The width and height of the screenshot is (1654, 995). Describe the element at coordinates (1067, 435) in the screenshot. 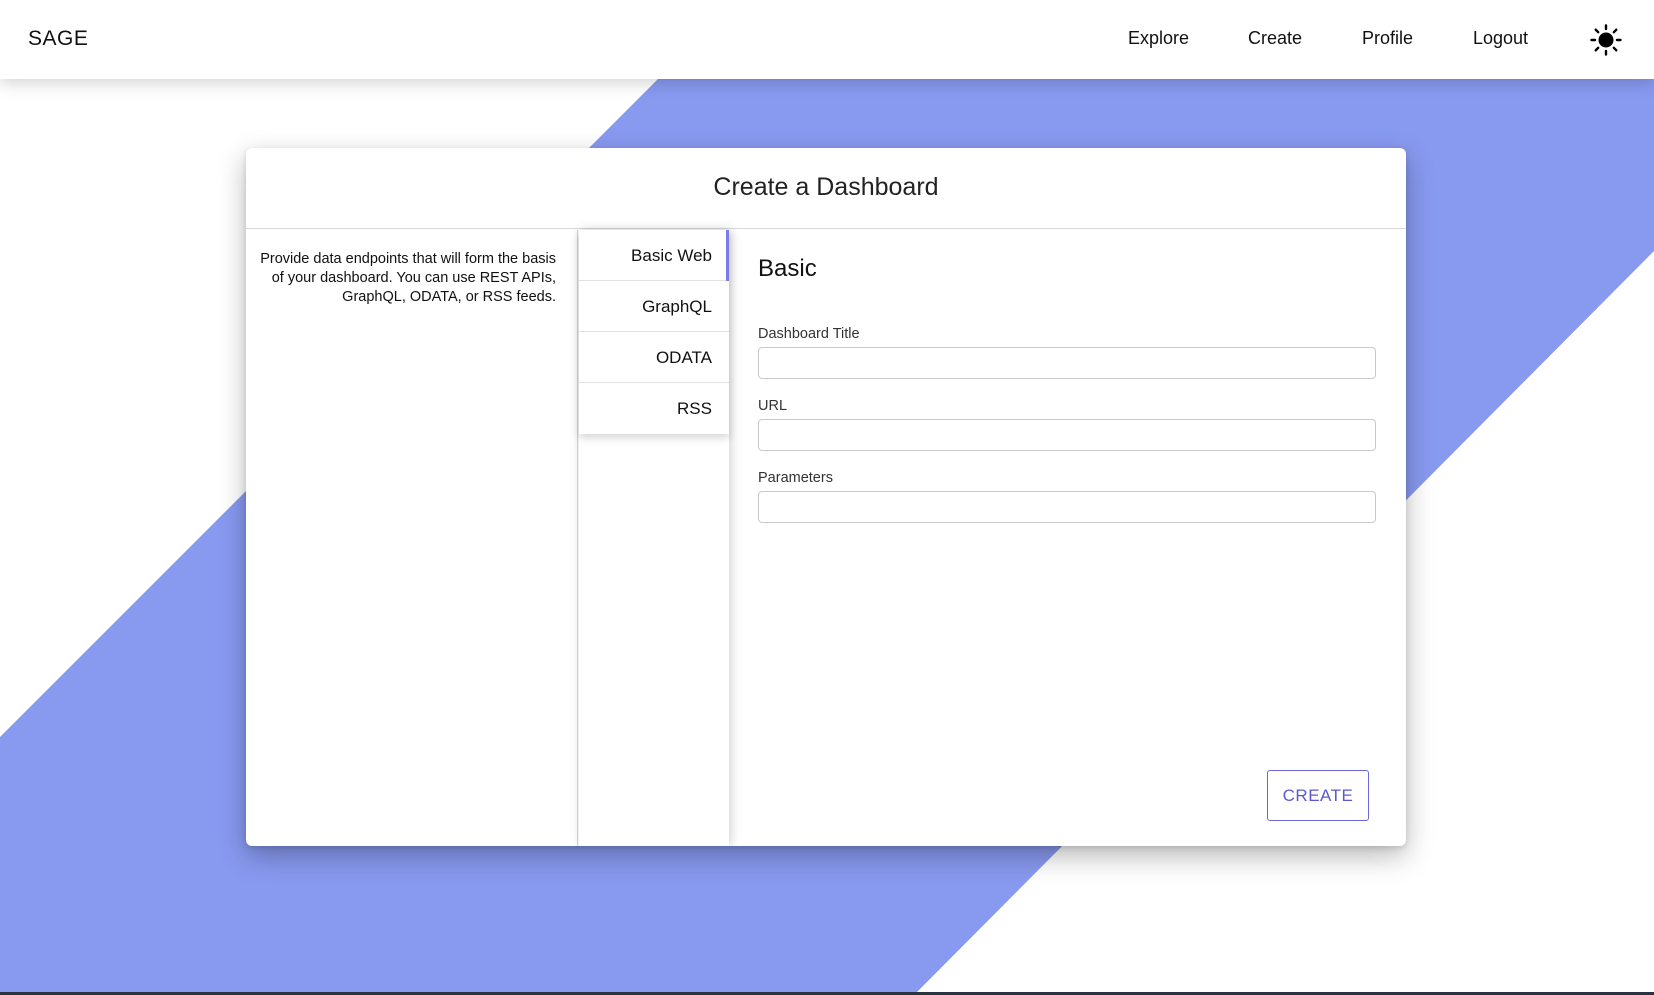

I see `url-input` at that location.